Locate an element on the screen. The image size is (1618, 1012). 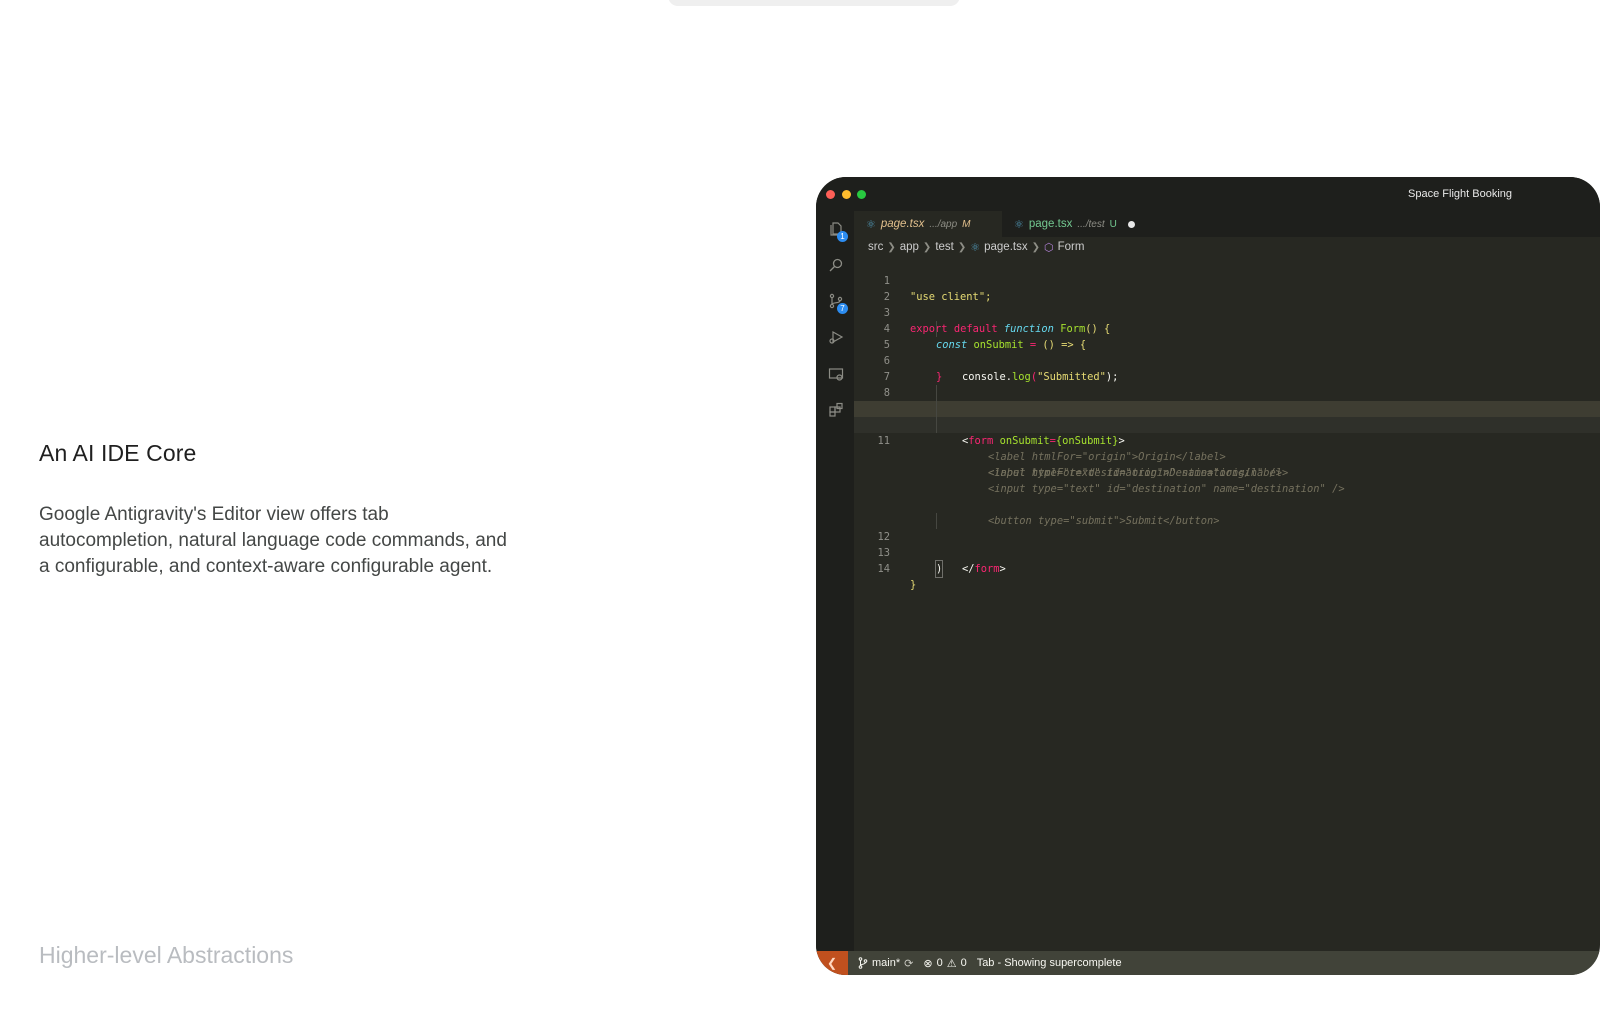
warning-count: 0 is located at coordinates (963, 963).